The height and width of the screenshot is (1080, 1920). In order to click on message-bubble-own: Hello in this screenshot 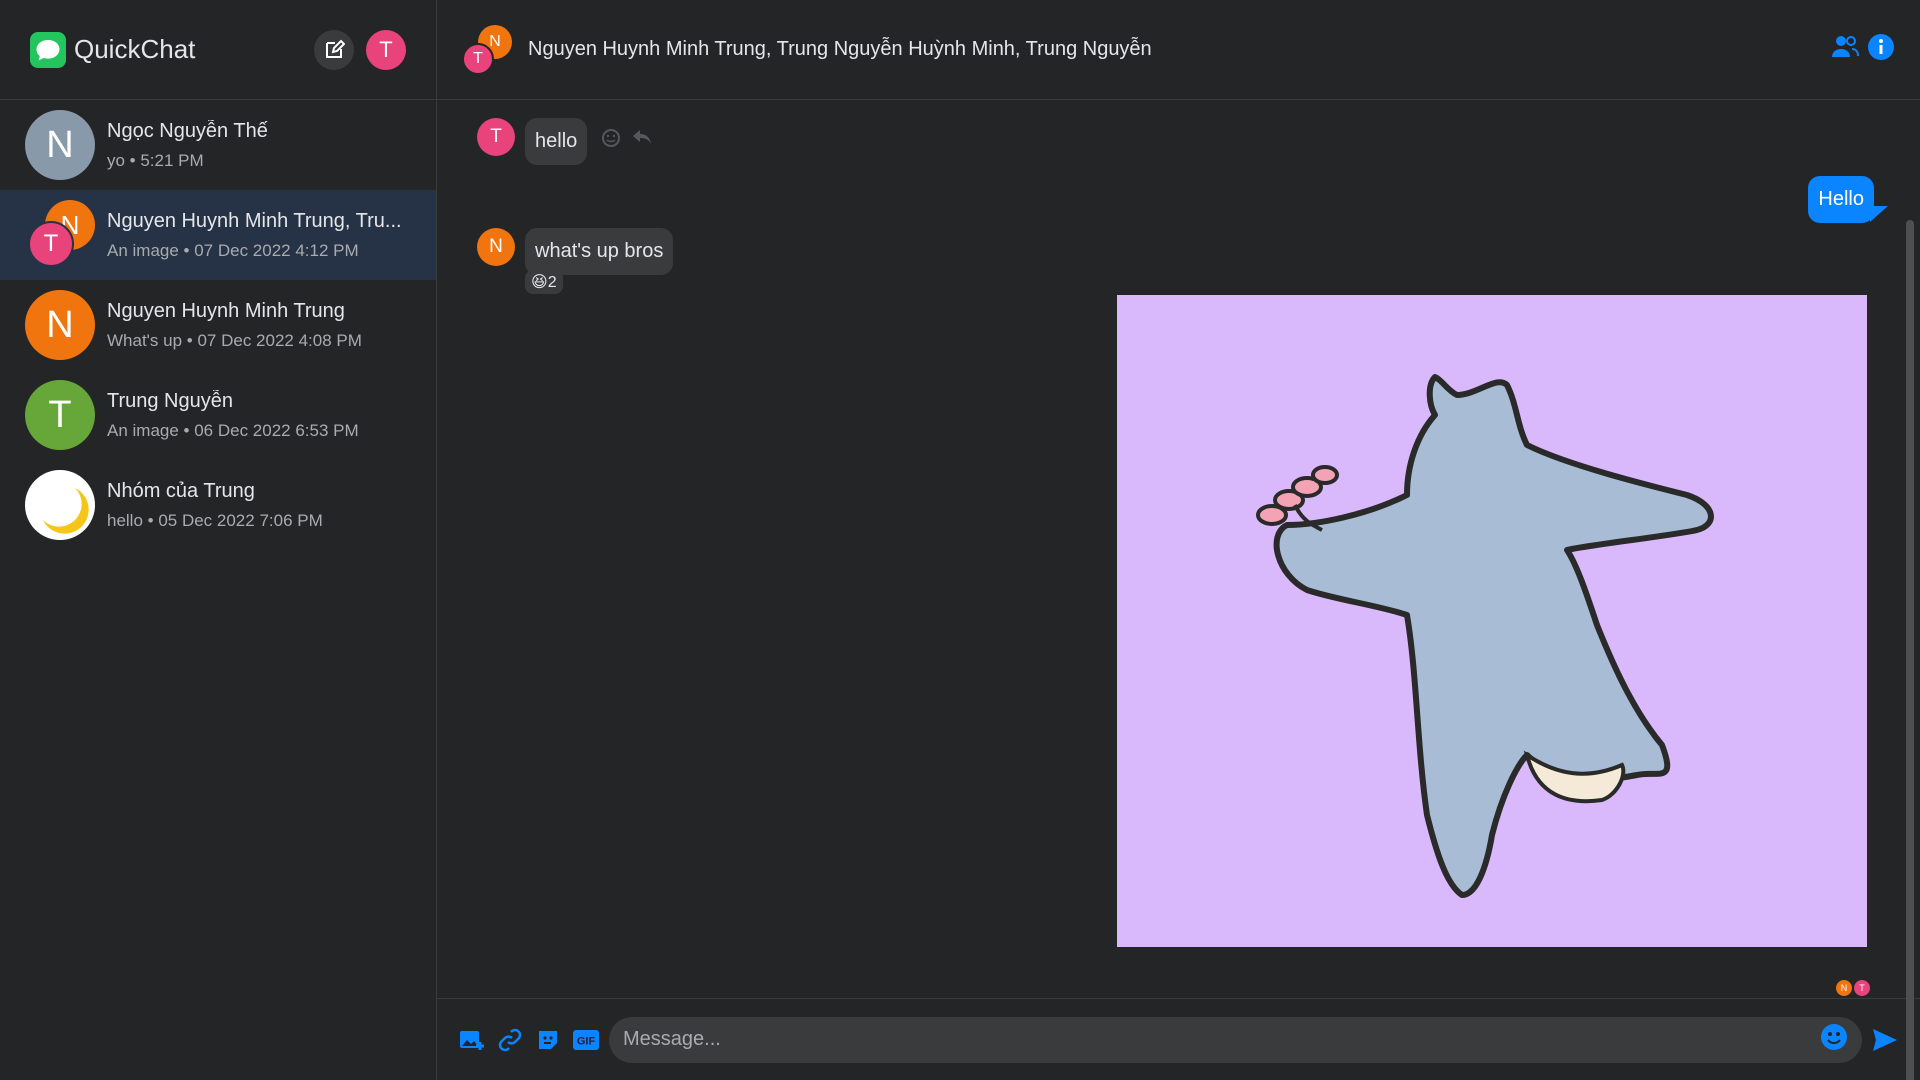, I will do `click(1841, 199)`.